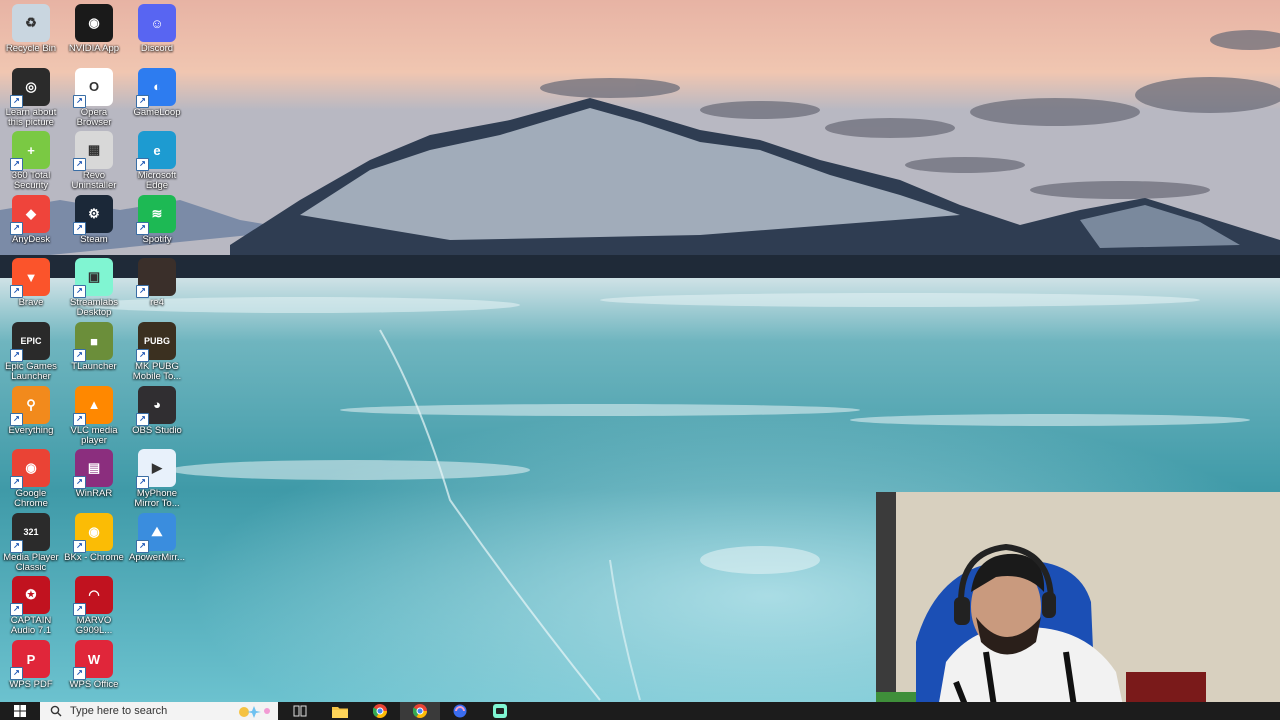  What do you see at coordinates (157, 29) in the screenshot?
I see `desktop-icon: ☺ Discord` at bounding box center [157, 29].